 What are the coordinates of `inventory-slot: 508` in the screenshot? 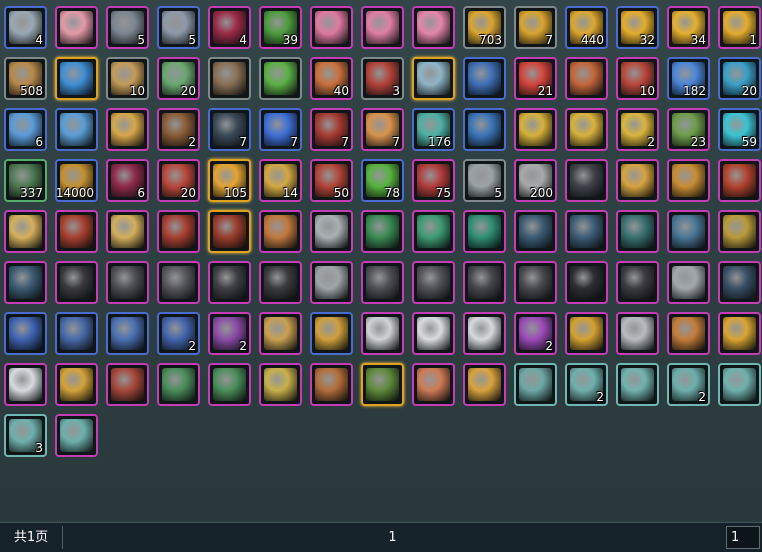 It's located at (25, 78).